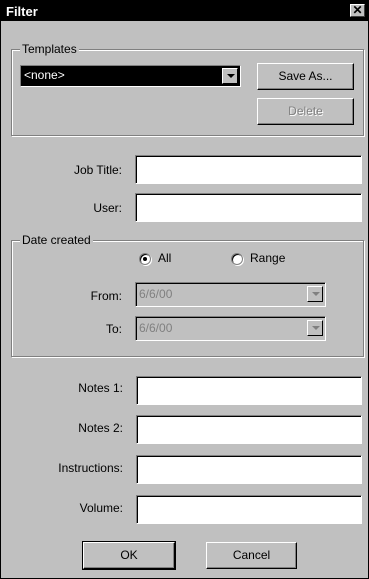 Image resolution: width=369 pixels, height=579 pixels. Describe the element at coordinates (249, 469) in the screenshot. I see `instructions-input` at that location.